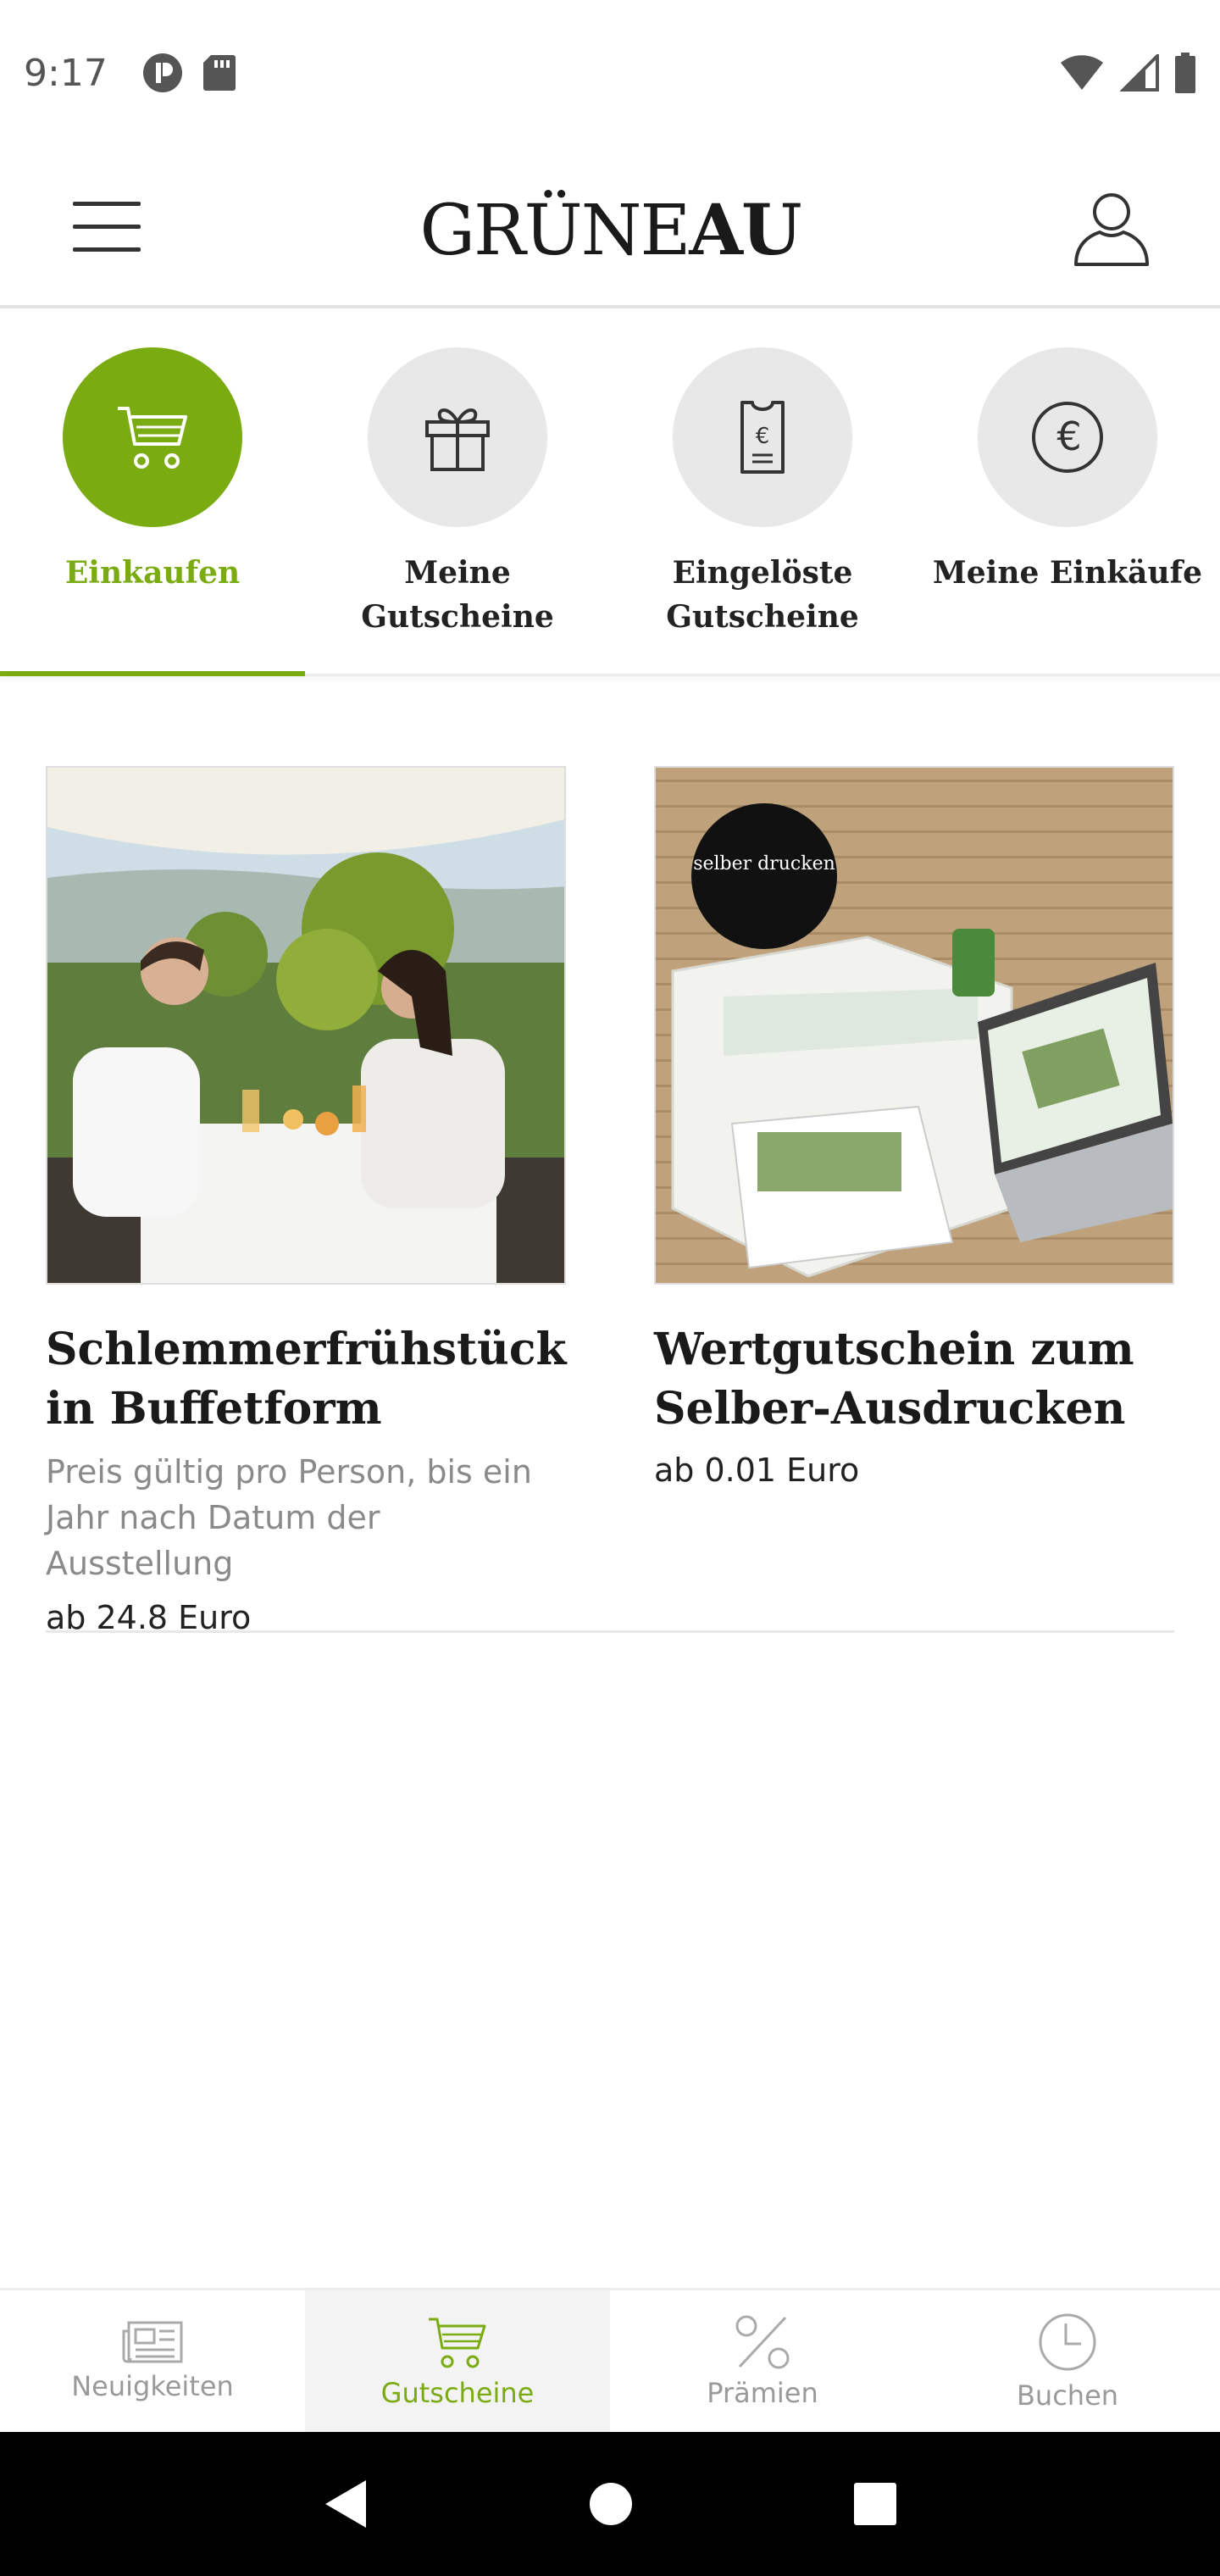 This screenshot has width=1220, height=2576. Describe the element at coordinates (162, 72) in the screenshot. I see `app-notification-icon` at that location.